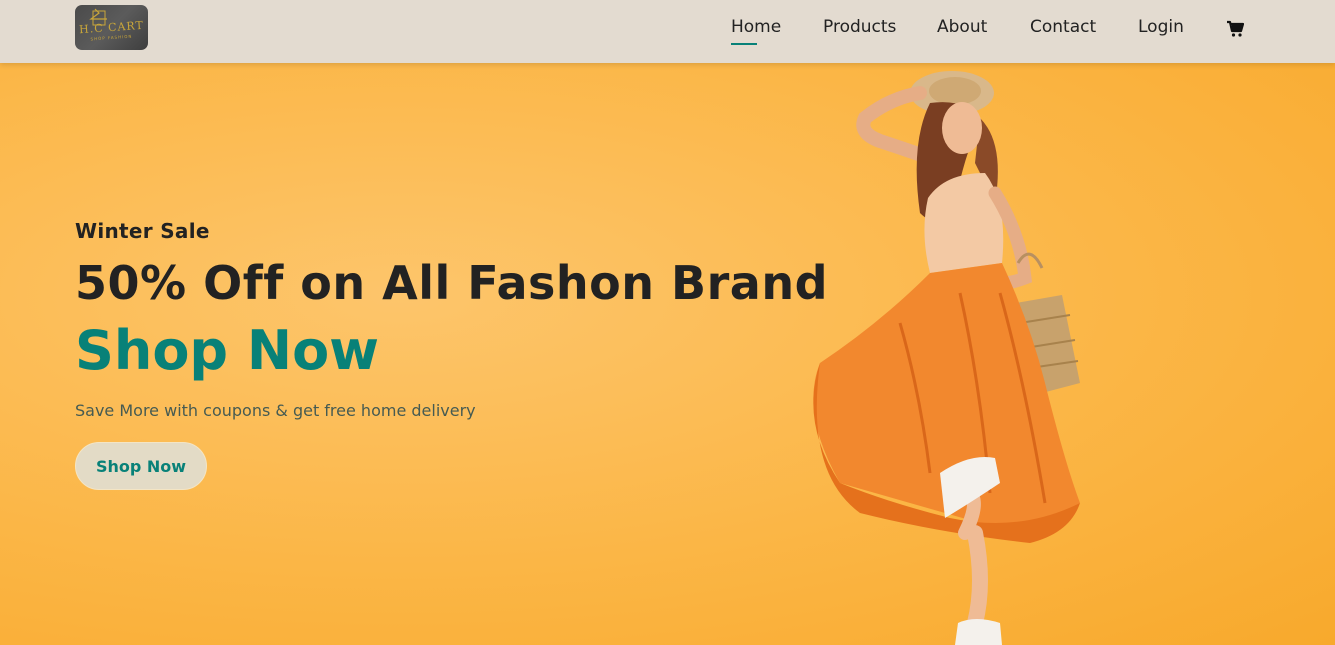 The width and height of the screenshot is (1335, 645). I want to click on hero-title: 50% Off on All Fashon Brand, so click(452, 283).